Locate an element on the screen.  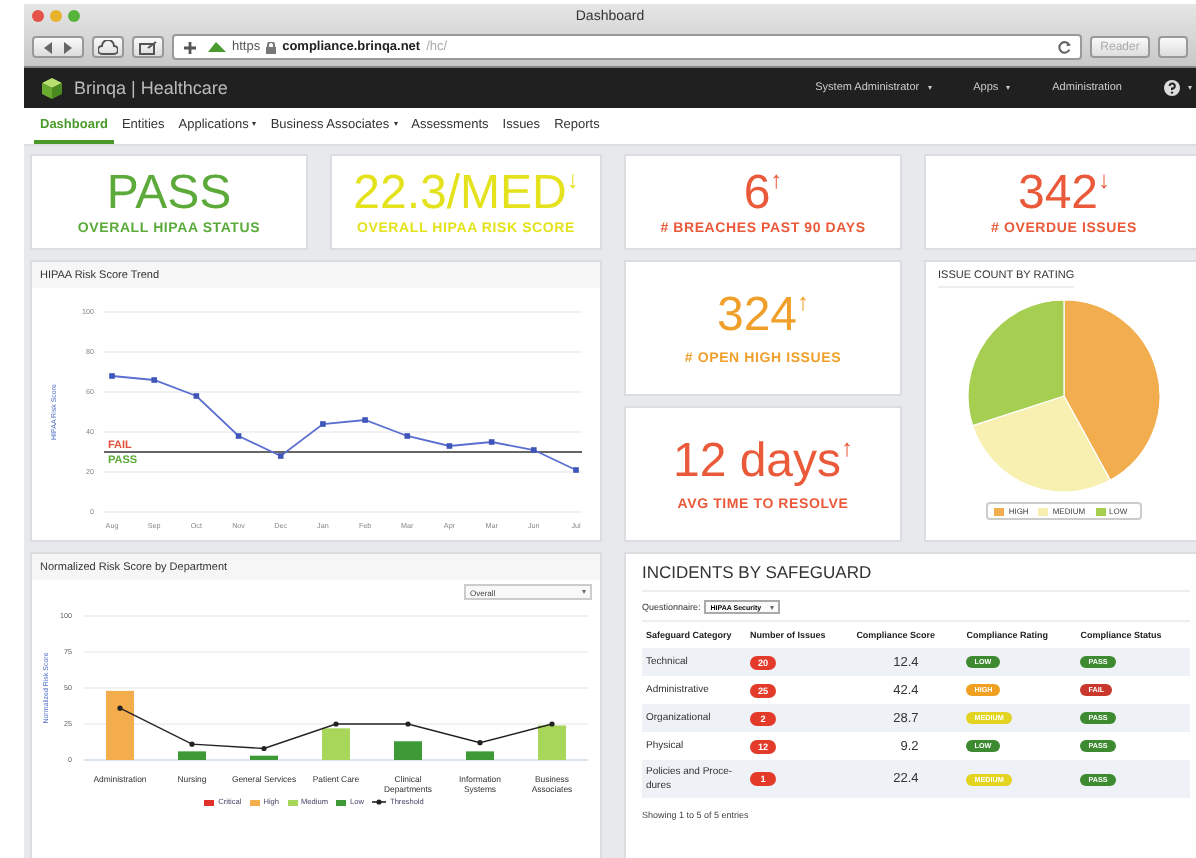
reload-icon is located at coordinates (1065, 47).